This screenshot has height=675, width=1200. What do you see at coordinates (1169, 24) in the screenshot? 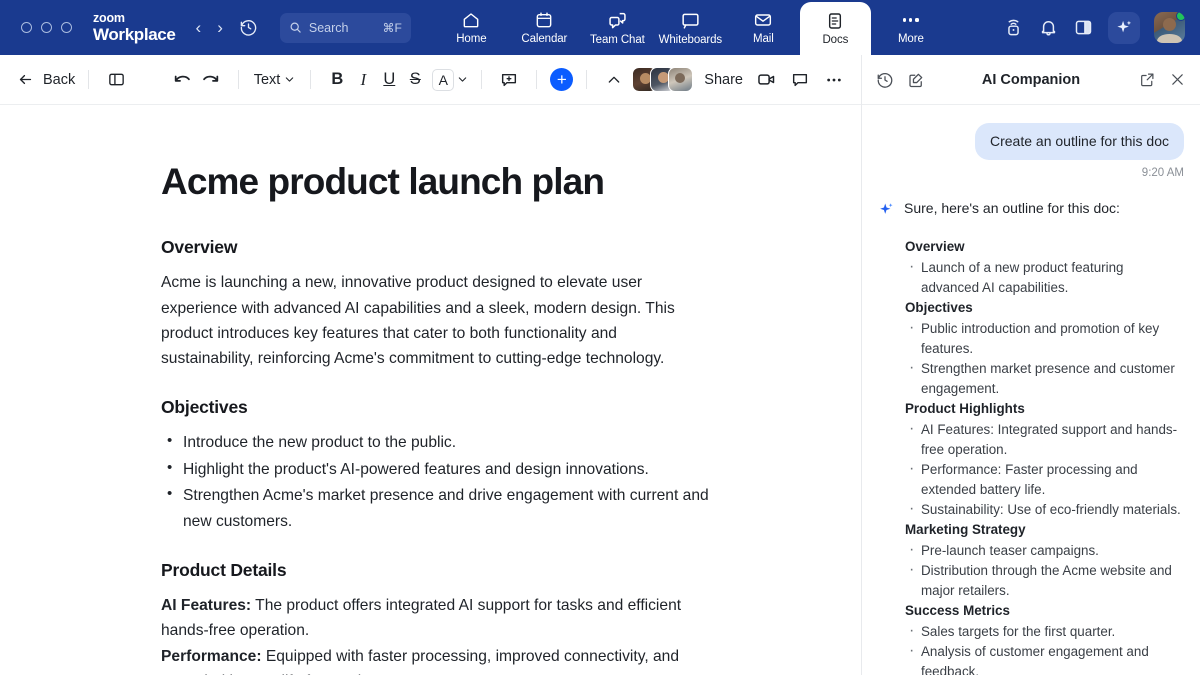
I see `avatar-face` at bounding box center [1169, 24].